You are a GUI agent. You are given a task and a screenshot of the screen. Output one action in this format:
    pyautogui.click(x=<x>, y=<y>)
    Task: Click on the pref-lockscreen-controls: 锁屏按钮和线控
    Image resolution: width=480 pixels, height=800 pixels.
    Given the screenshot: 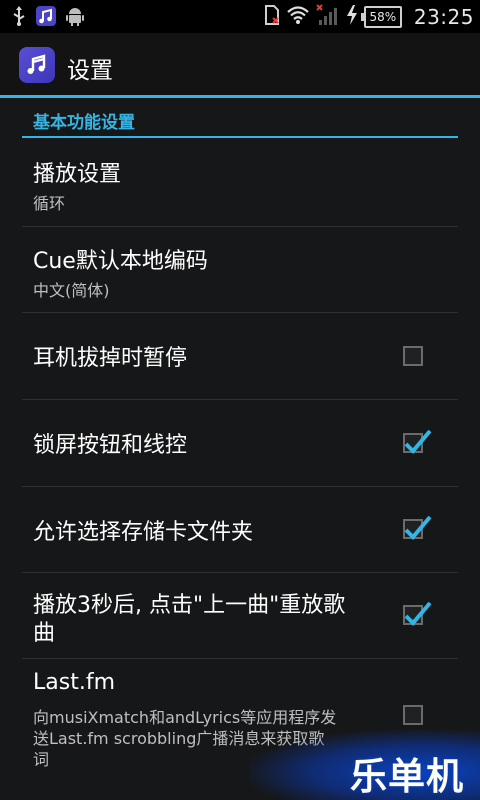 What is the action you would take?
    pyautogui.click(x=240, y=443)
    